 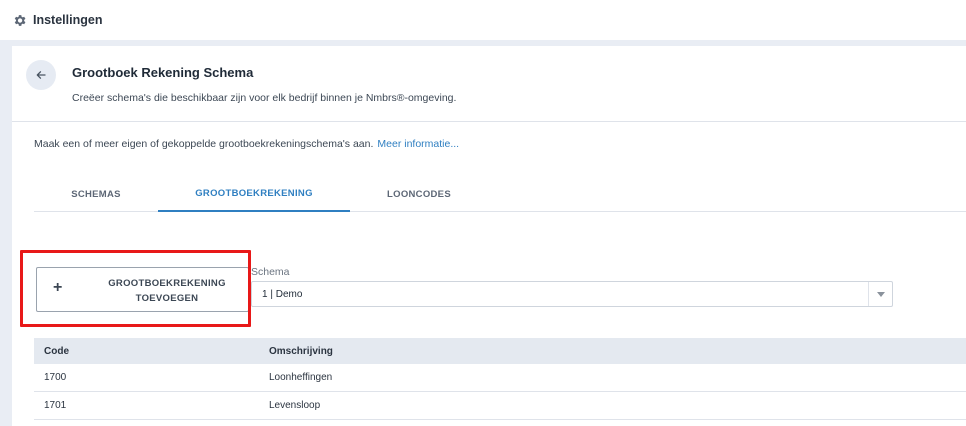 I want to click on add-button-label: GROOTBOEKREKENING TOEVOEGEN, so click(x=167, y=291).